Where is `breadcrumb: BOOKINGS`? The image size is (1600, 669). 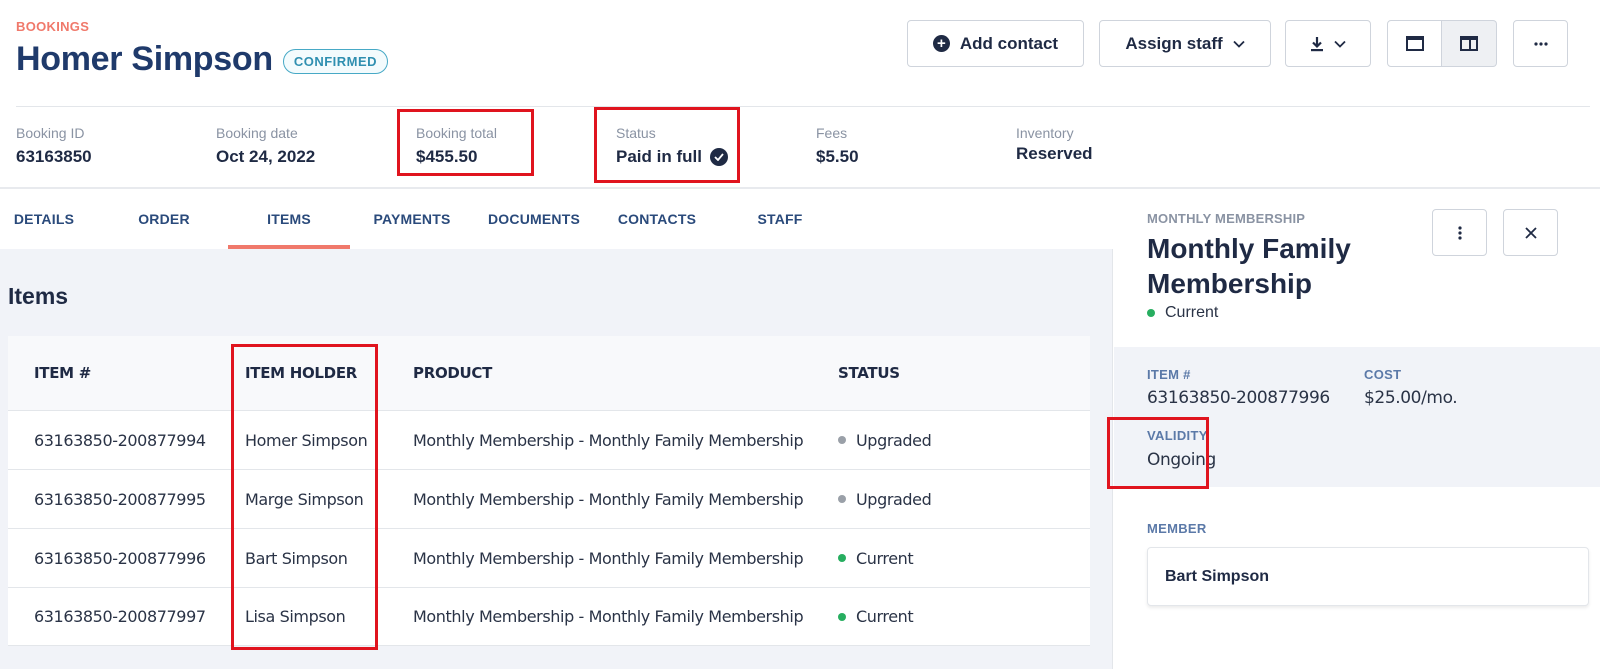
breadcrumb: BOOKINGS is located at coordinates (52, 26).